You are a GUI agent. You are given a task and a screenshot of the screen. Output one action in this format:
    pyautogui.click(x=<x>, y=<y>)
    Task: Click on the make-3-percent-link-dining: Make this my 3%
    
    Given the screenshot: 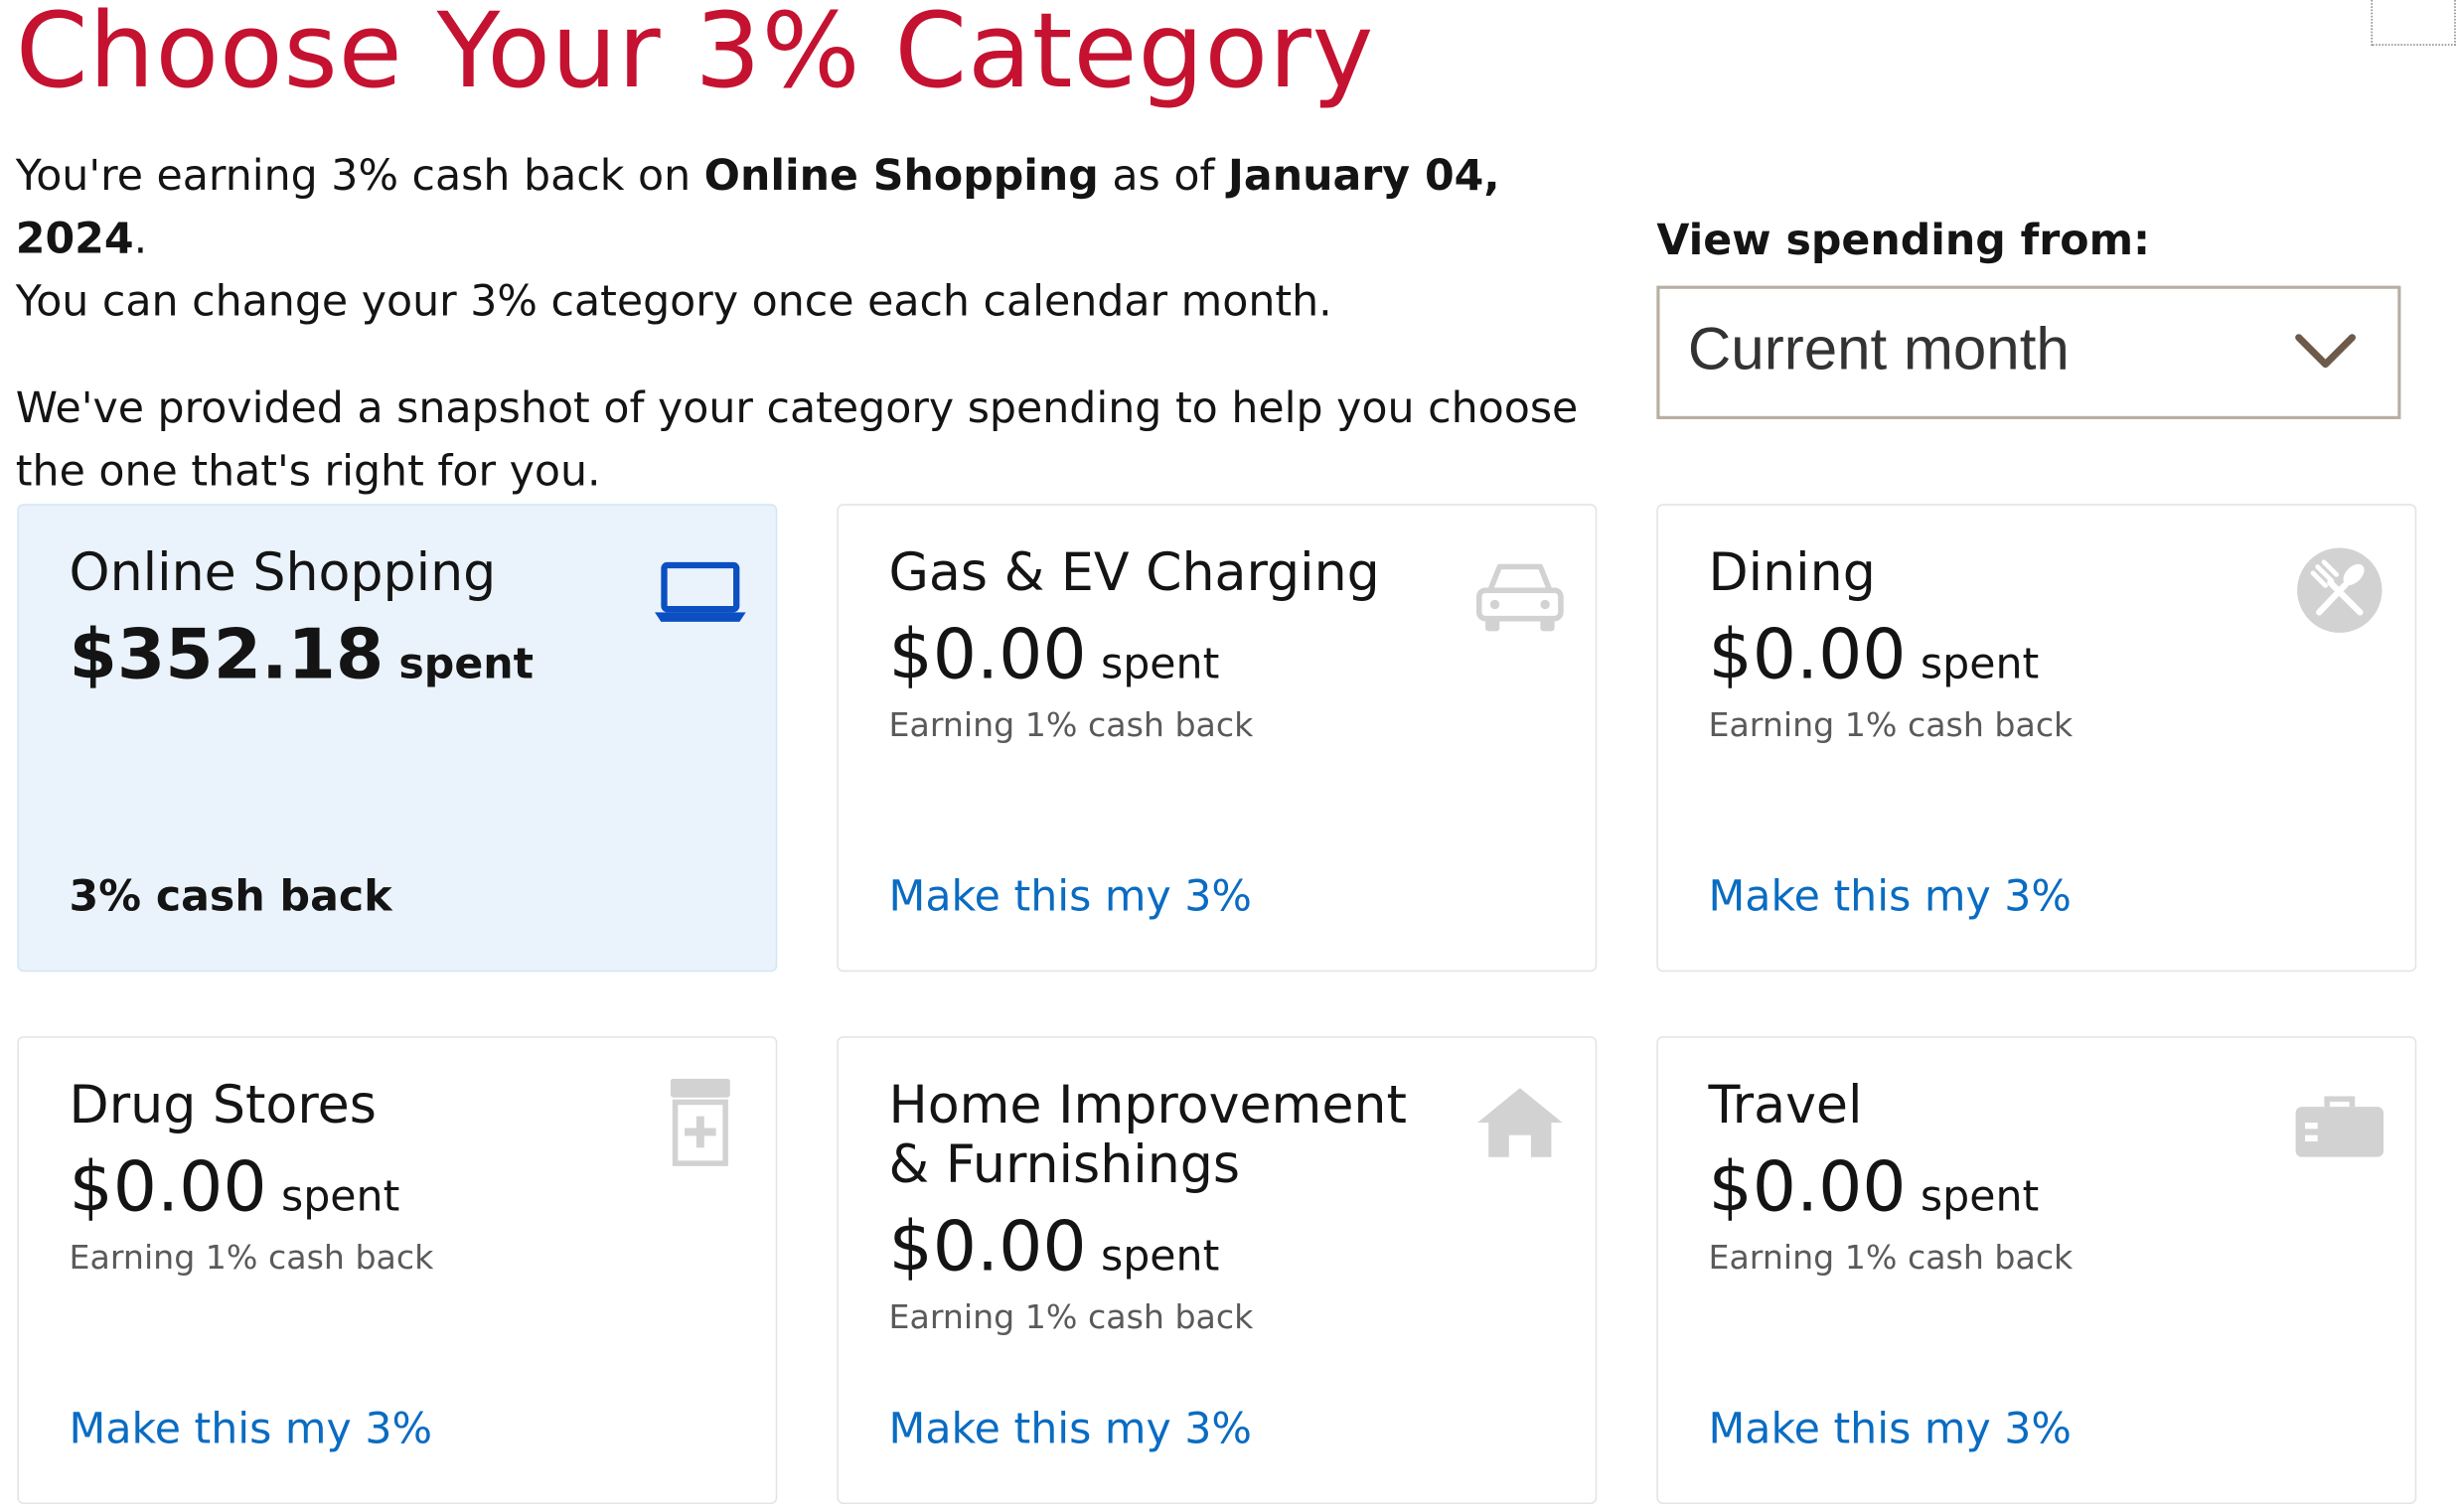 What is the action you would take?
    pyautogui.click(x=1889, y=897)
    